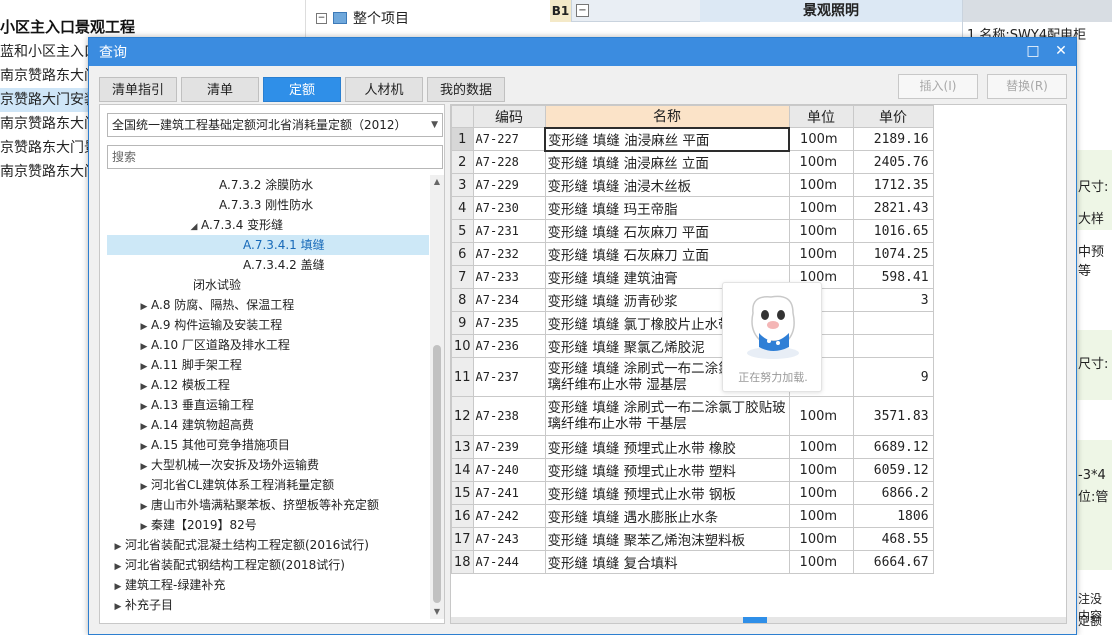  What do you see at coordinates (138, 89) in the screenshot?
I see `tab-0: 清单指引` at bounding box center [138, 89].